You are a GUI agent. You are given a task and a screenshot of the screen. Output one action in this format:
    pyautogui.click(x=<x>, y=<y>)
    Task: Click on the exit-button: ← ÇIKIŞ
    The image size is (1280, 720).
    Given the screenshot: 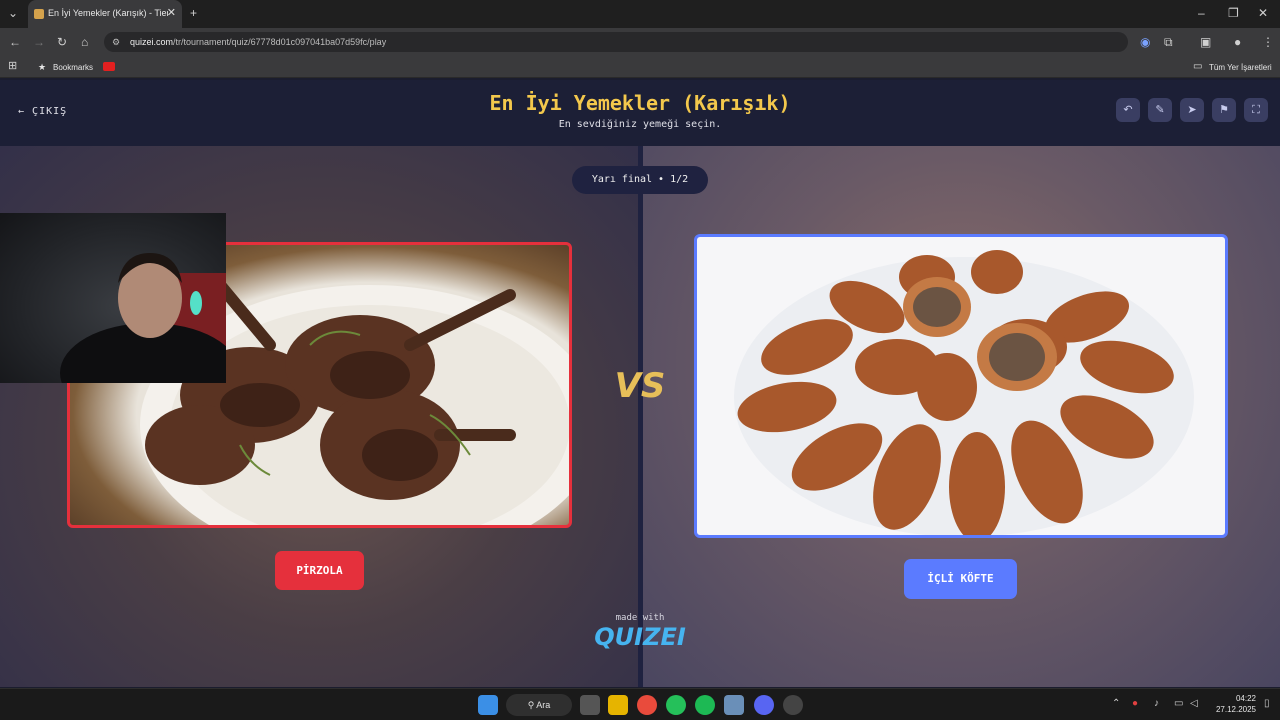 What is the action you would take?
    pyautogui.click(x=42, y=111)
    